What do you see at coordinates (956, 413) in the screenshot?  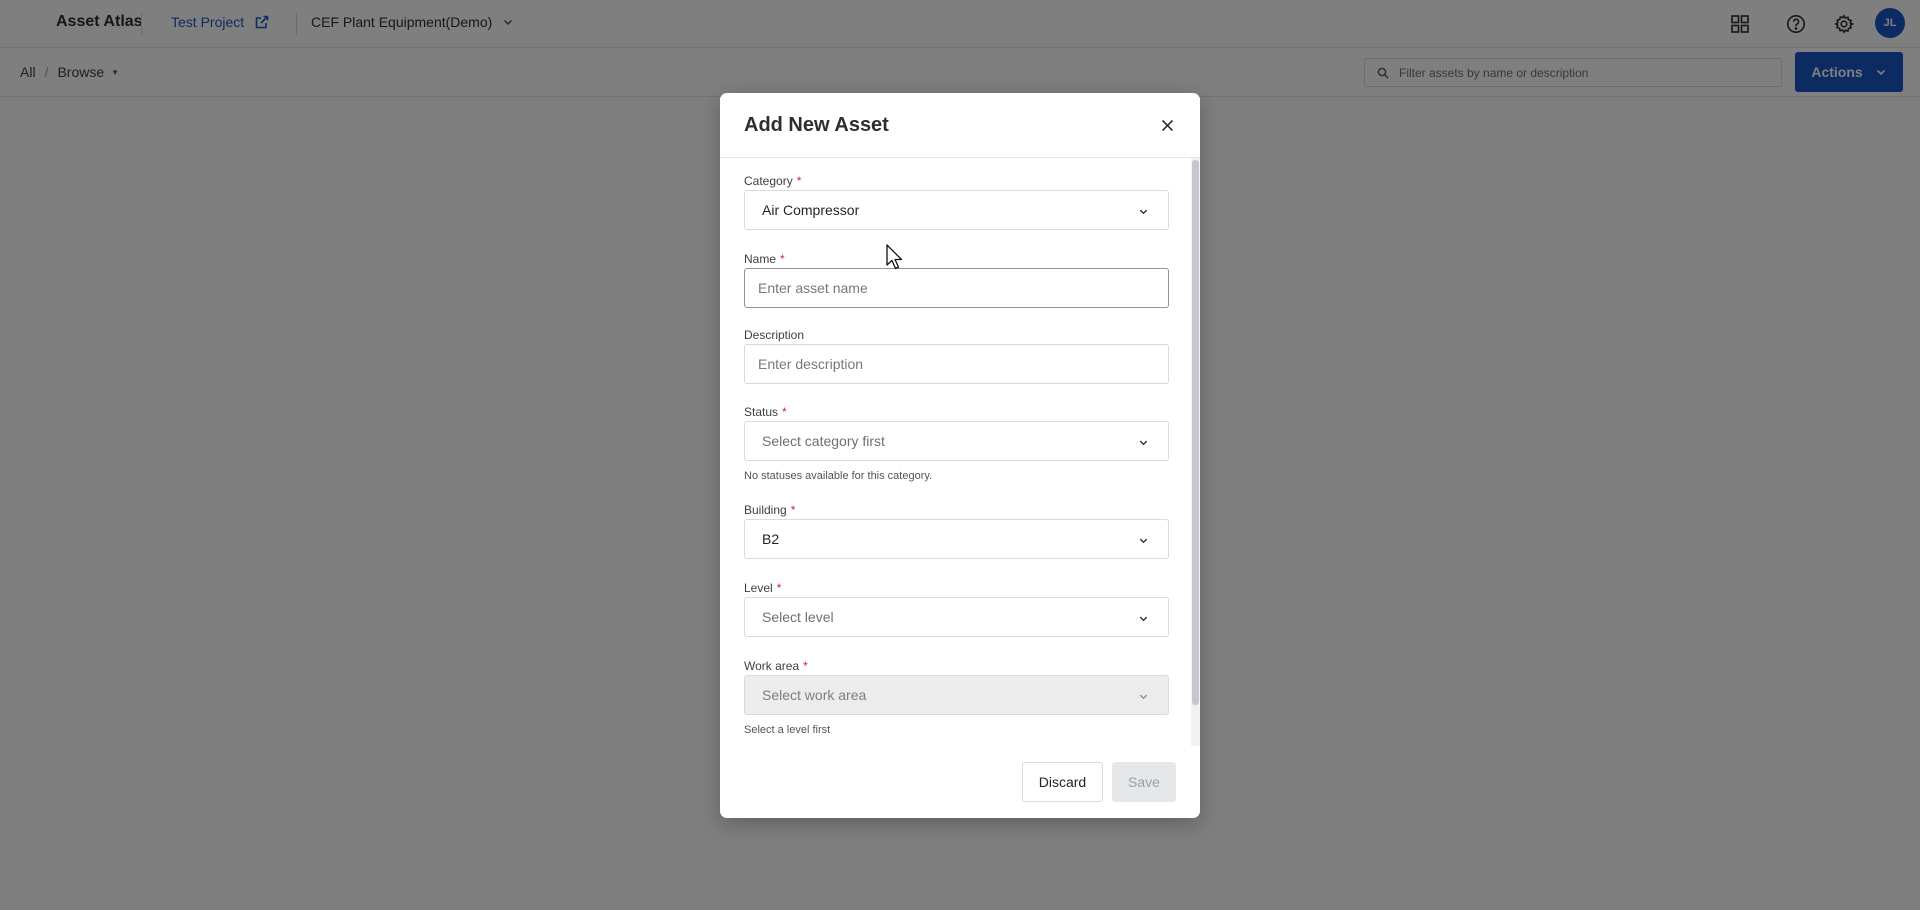 I see `status-field: Status *` at bounding box center [956, 413].